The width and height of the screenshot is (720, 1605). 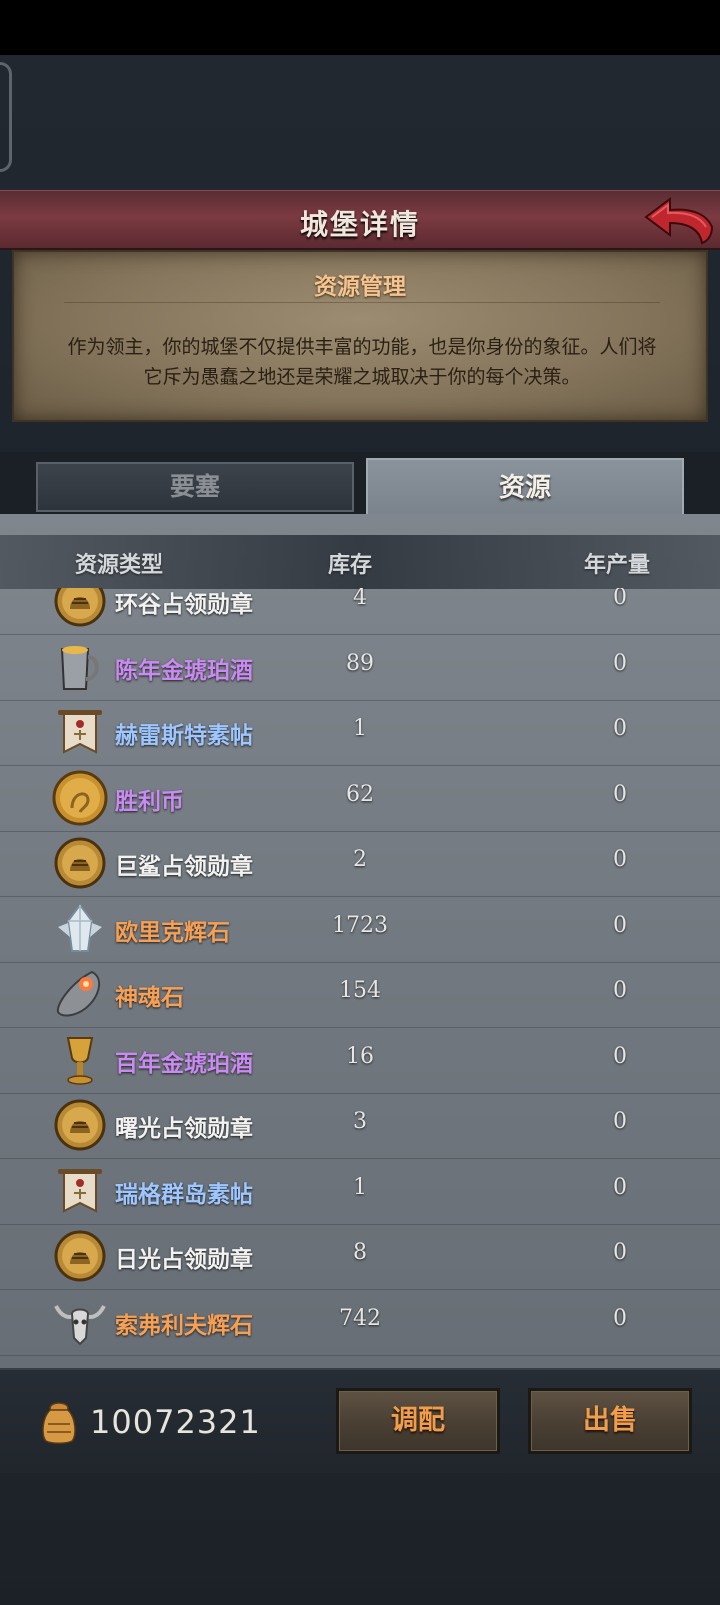 I want to click on title-bar: 城堡详情, so click(x=360, y=220).